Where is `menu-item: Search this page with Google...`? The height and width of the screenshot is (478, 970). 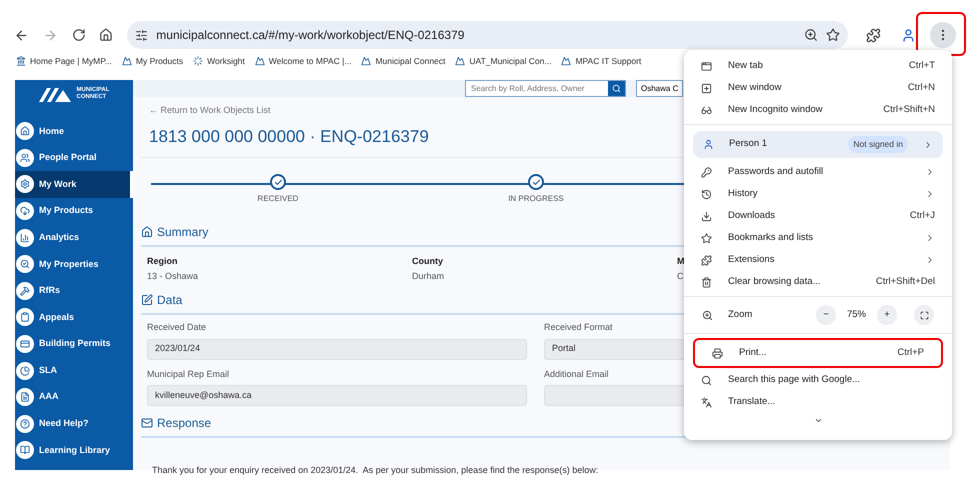 menu-item: Search this page with Google... is located at coordinates (818, 380).